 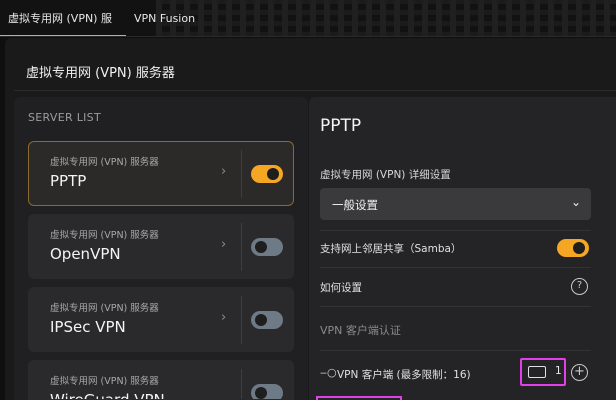 What do you see at coordinates (100, 73) in the screenshot?
I see `page-title: 虚拟专用网 (VPN) 服务器` at bounding box center [100, 73].